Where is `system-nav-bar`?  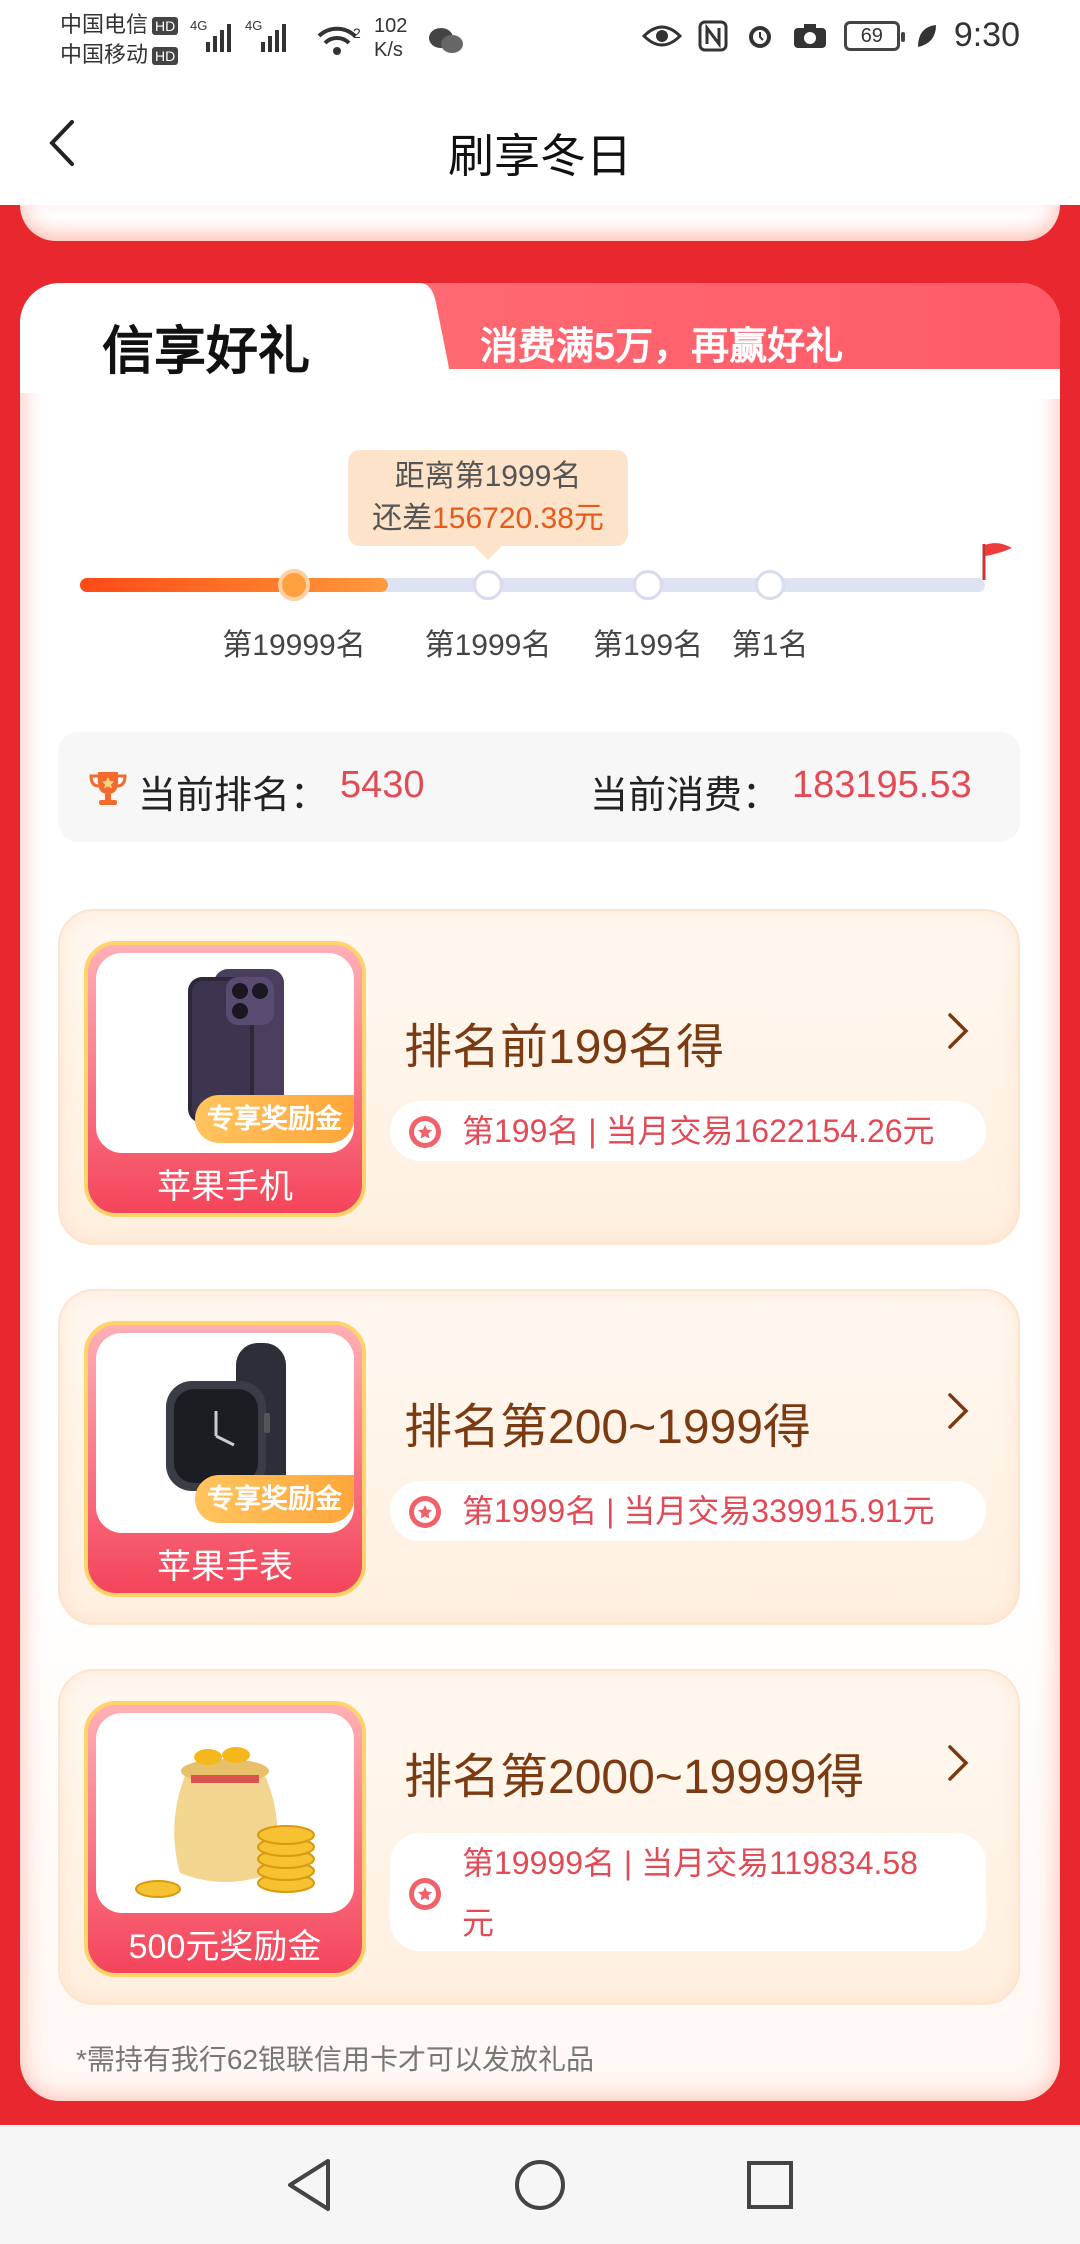 system-nav-bar is located at coordinates (540, 2184).